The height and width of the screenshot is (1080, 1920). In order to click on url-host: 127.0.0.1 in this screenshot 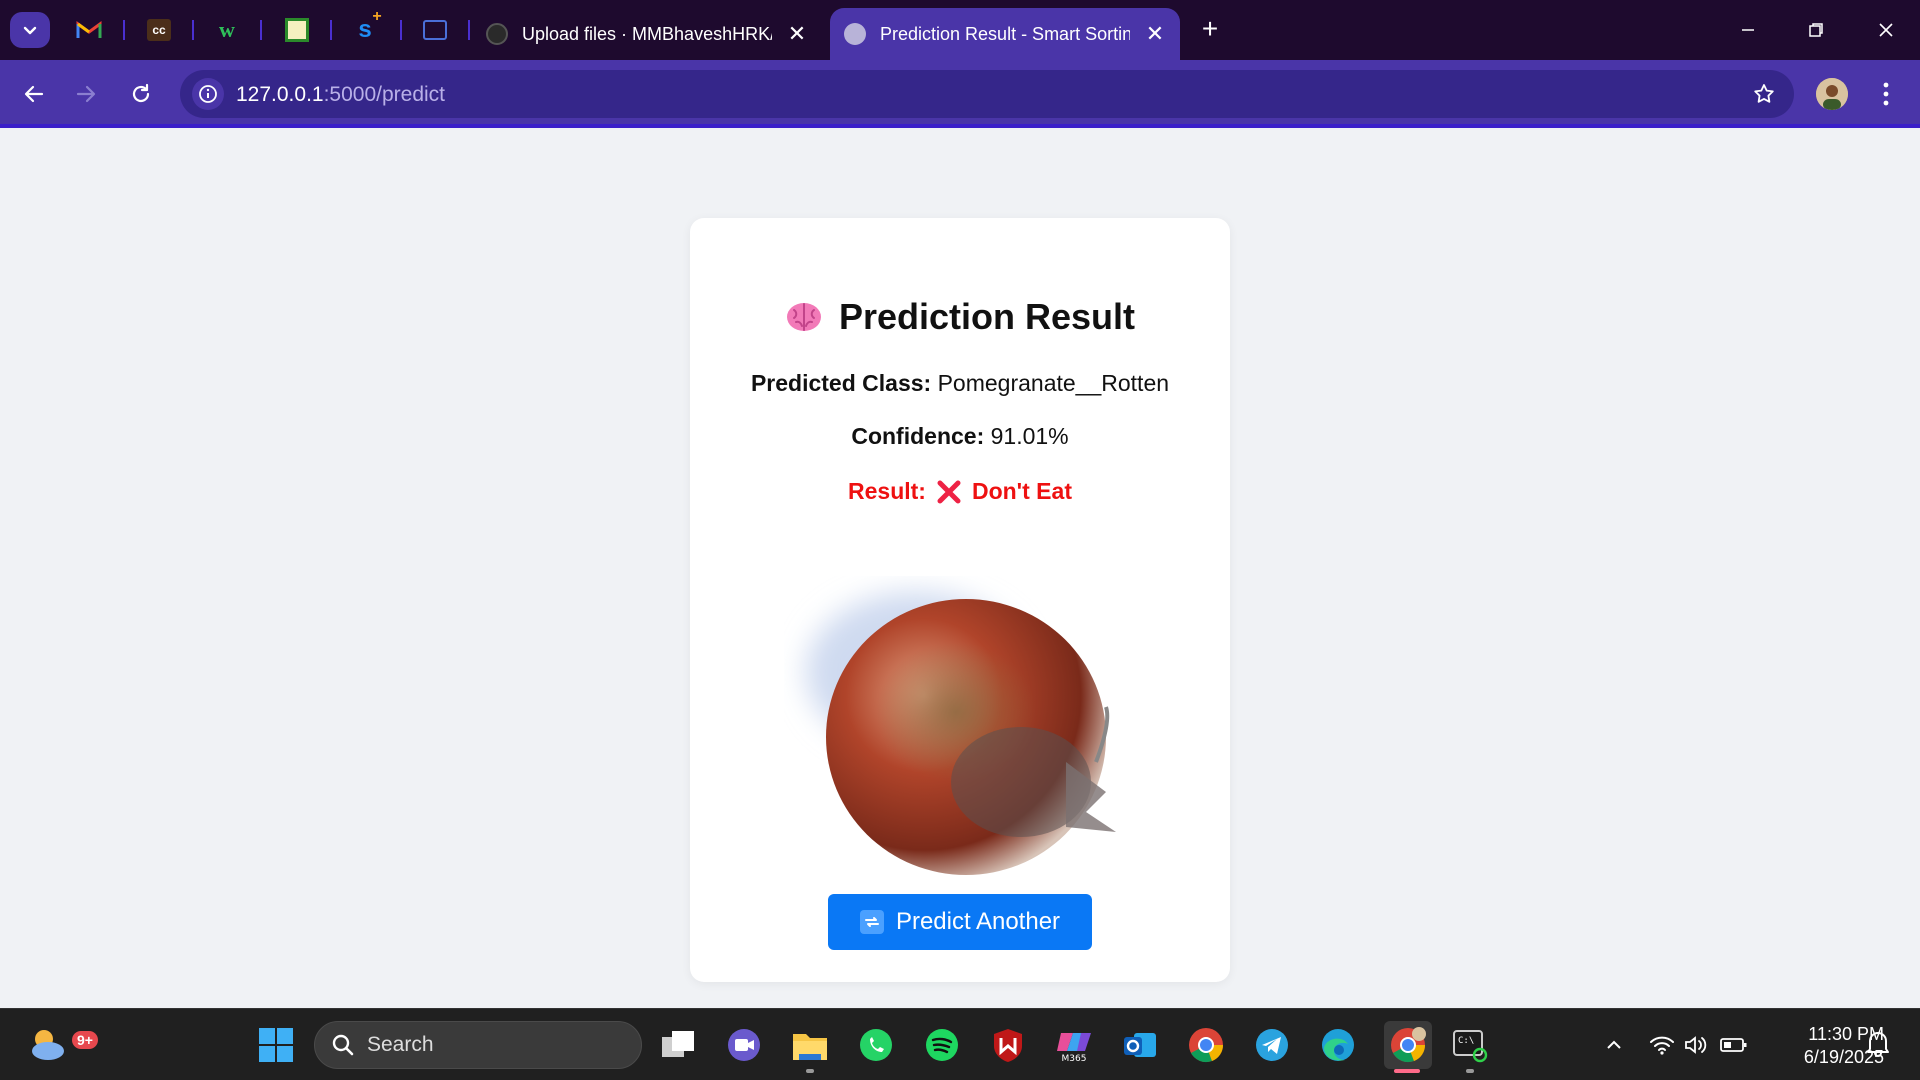, I will do `click(280, 94)`.